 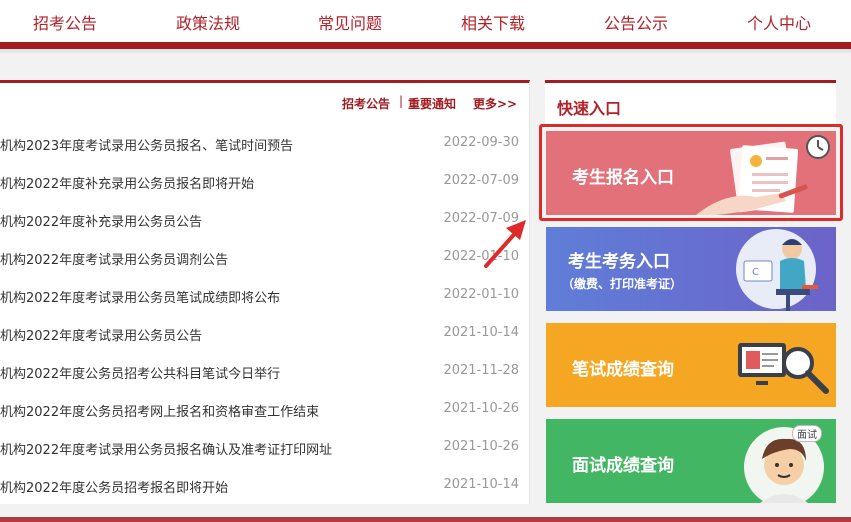 What do you see at coordinates (159, 410) in the screenshot?
I see `news-title: 机构2022年度公务员招考网上报名和资格审查工作结束` at bounding box center [159, 410].